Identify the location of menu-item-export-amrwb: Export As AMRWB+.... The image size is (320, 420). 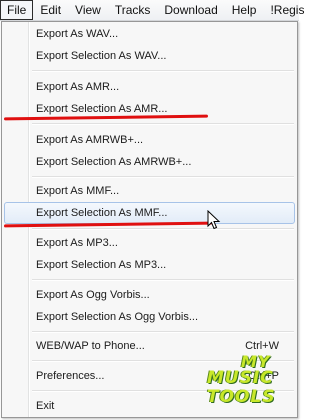
(149, 140).